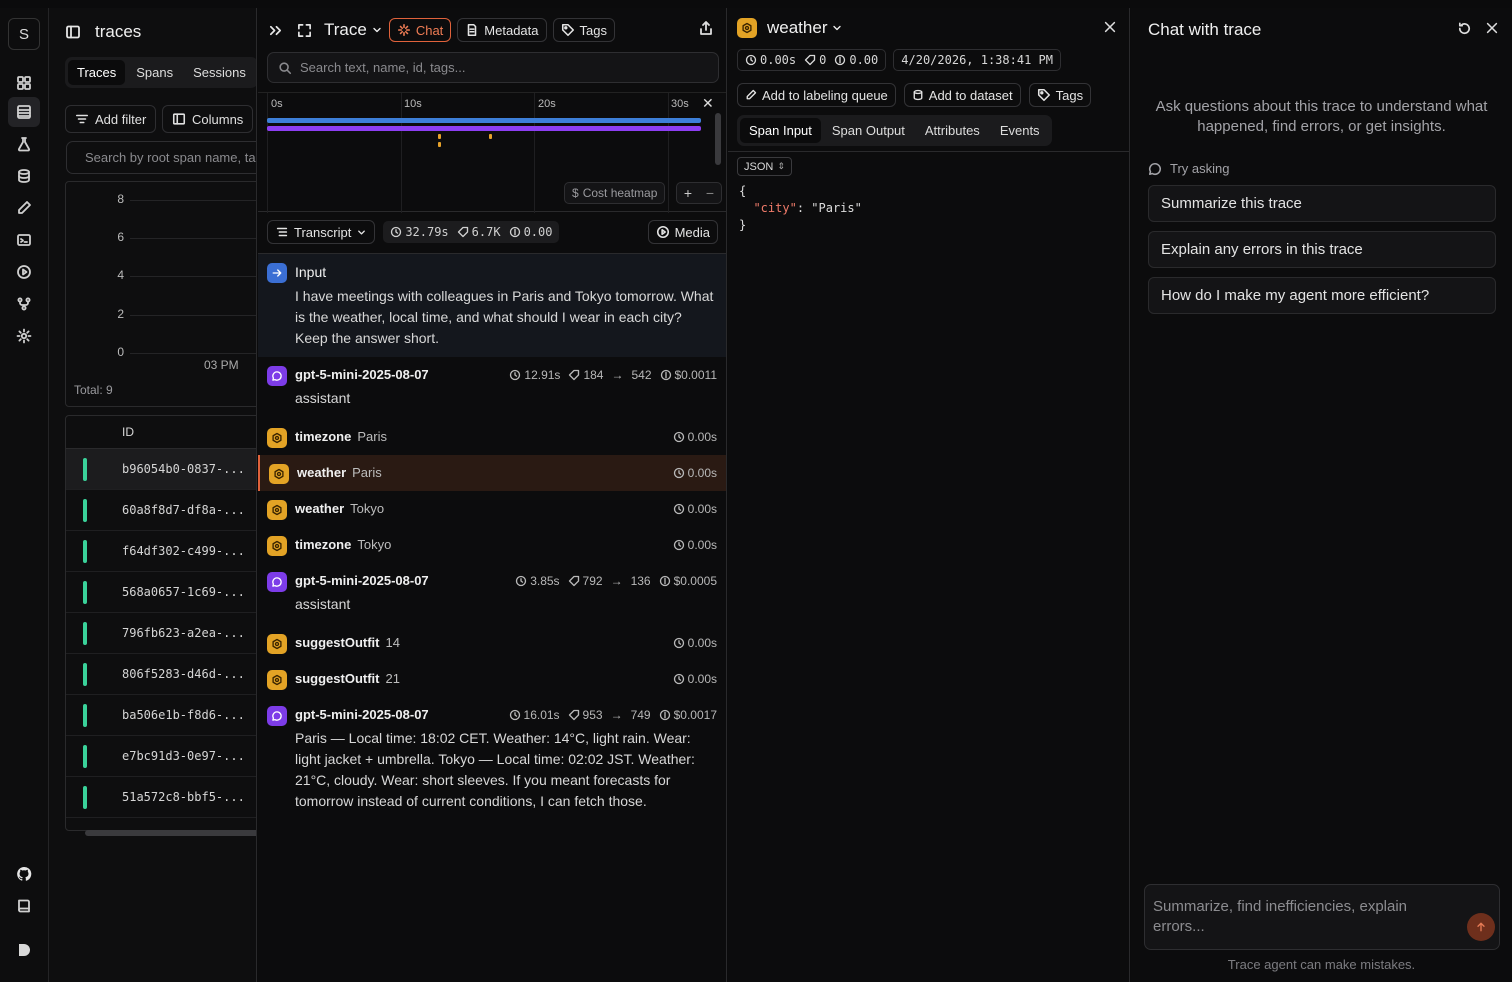 Image resolution: width=1512 pixels, height=982 pixels. What do you see at coordinates (24, 950) in the screenshot?
I see `theme-icon` at bounding box center [24, 950].